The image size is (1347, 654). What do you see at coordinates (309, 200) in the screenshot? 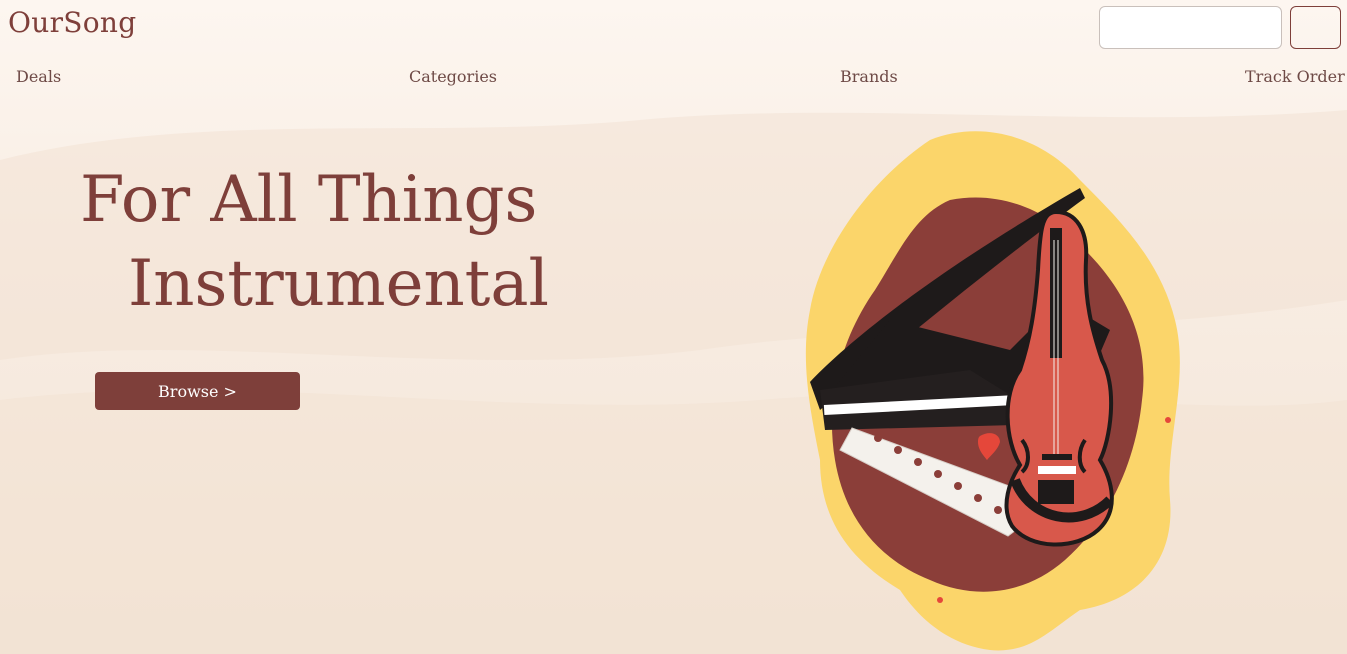
I see `hero-title-line1: For All Things` at bounding box center [309, 200].